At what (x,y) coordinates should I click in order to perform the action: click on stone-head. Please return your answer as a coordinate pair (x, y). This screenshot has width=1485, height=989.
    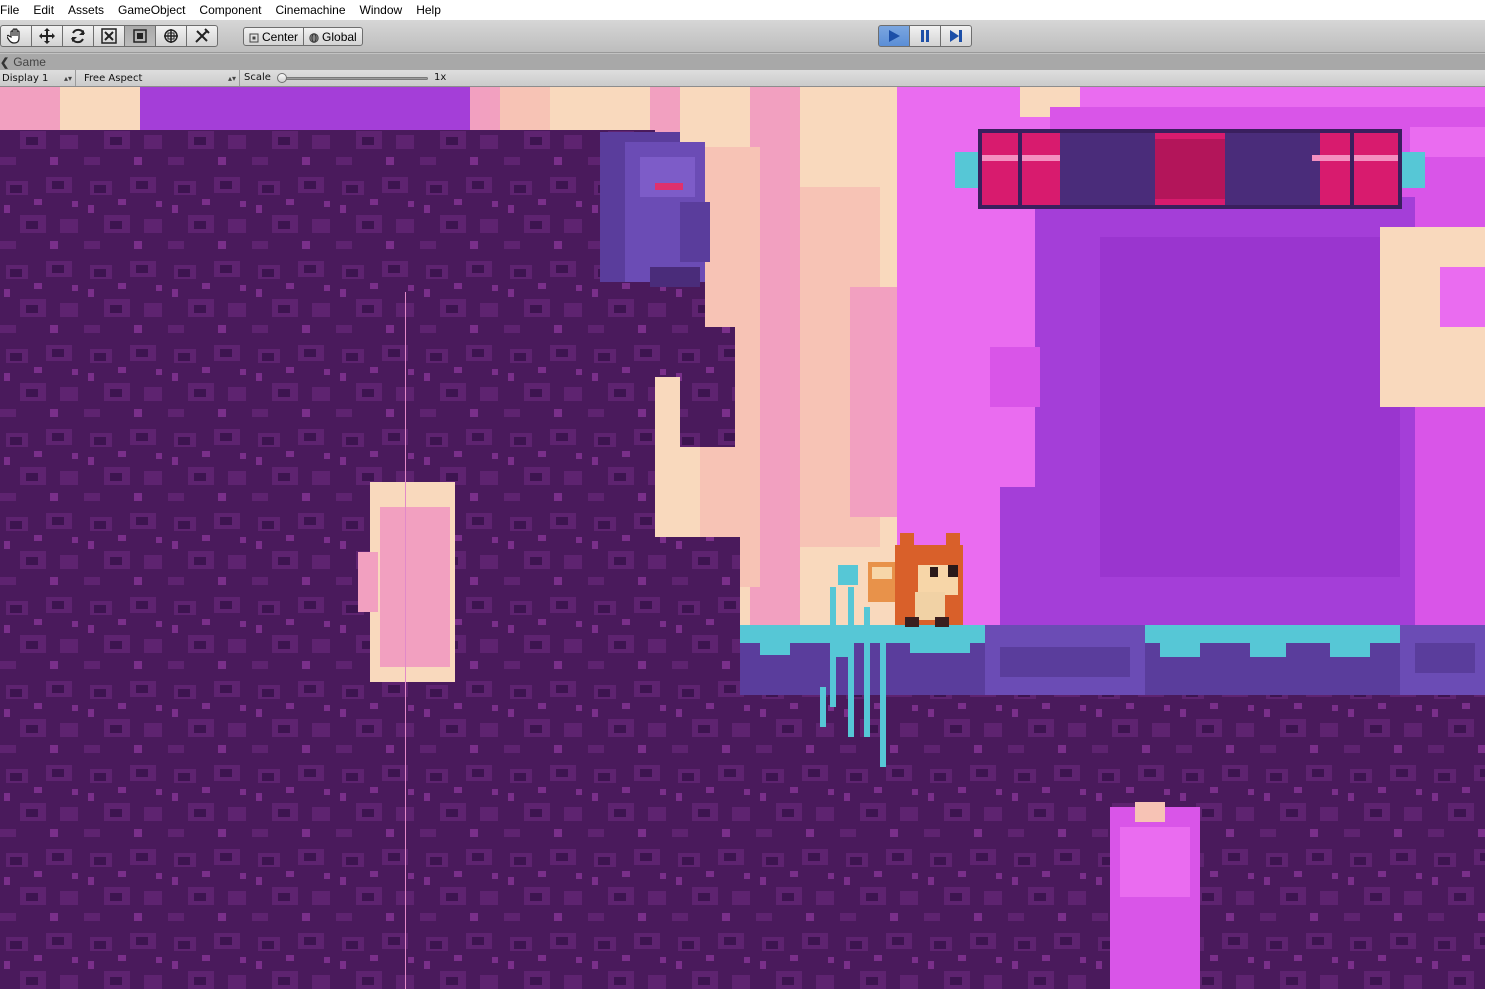
    Looking at the image, I should click on (655, 209).